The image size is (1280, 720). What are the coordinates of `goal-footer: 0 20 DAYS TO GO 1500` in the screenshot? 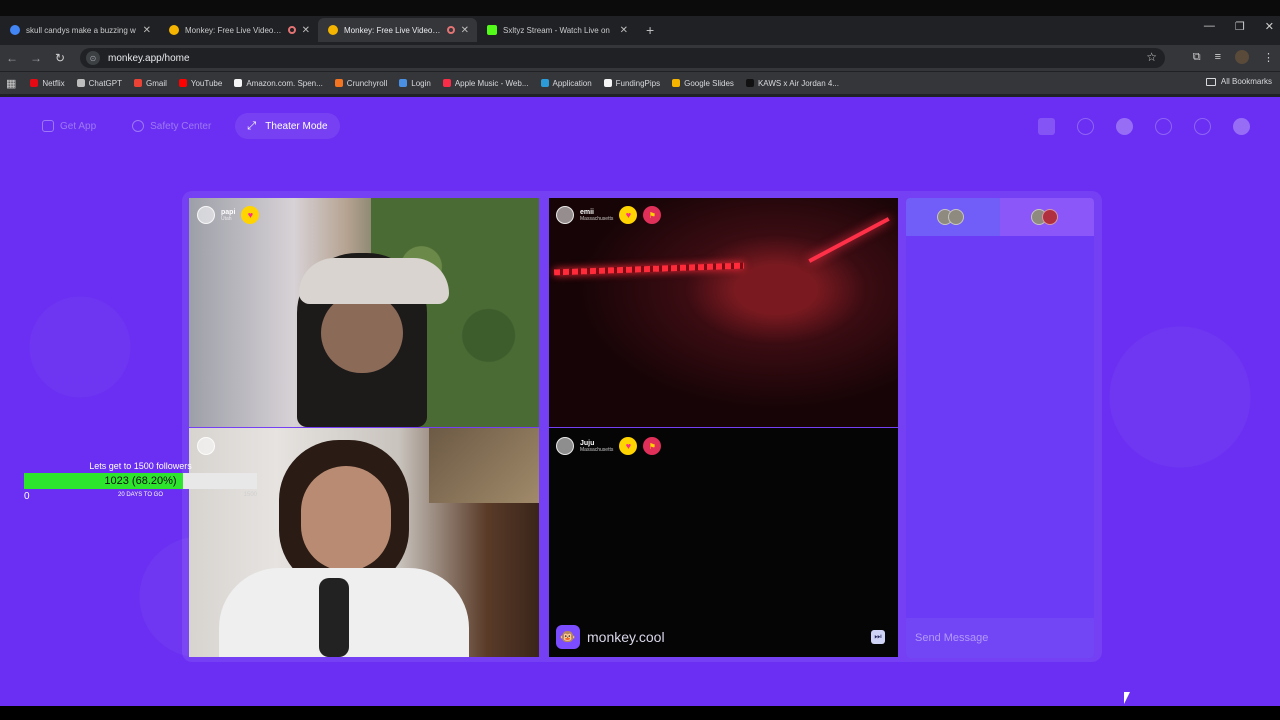 It's located at (140, 497).